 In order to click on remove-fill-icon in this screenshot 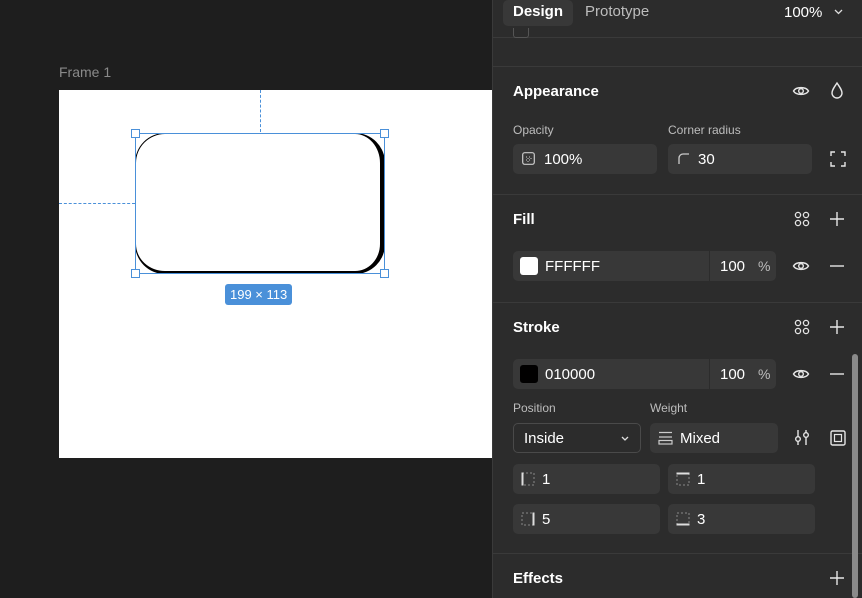, I will do `click(837, 266)`.